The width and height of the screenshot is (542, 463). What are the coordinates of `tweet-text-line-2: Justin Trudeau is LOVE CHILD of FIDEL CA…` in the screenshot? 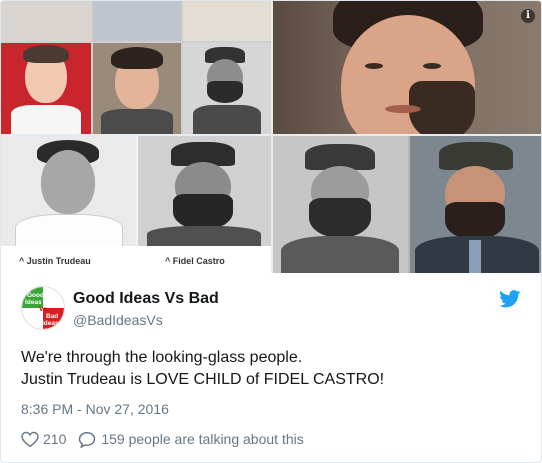 It's located at (203, 379).